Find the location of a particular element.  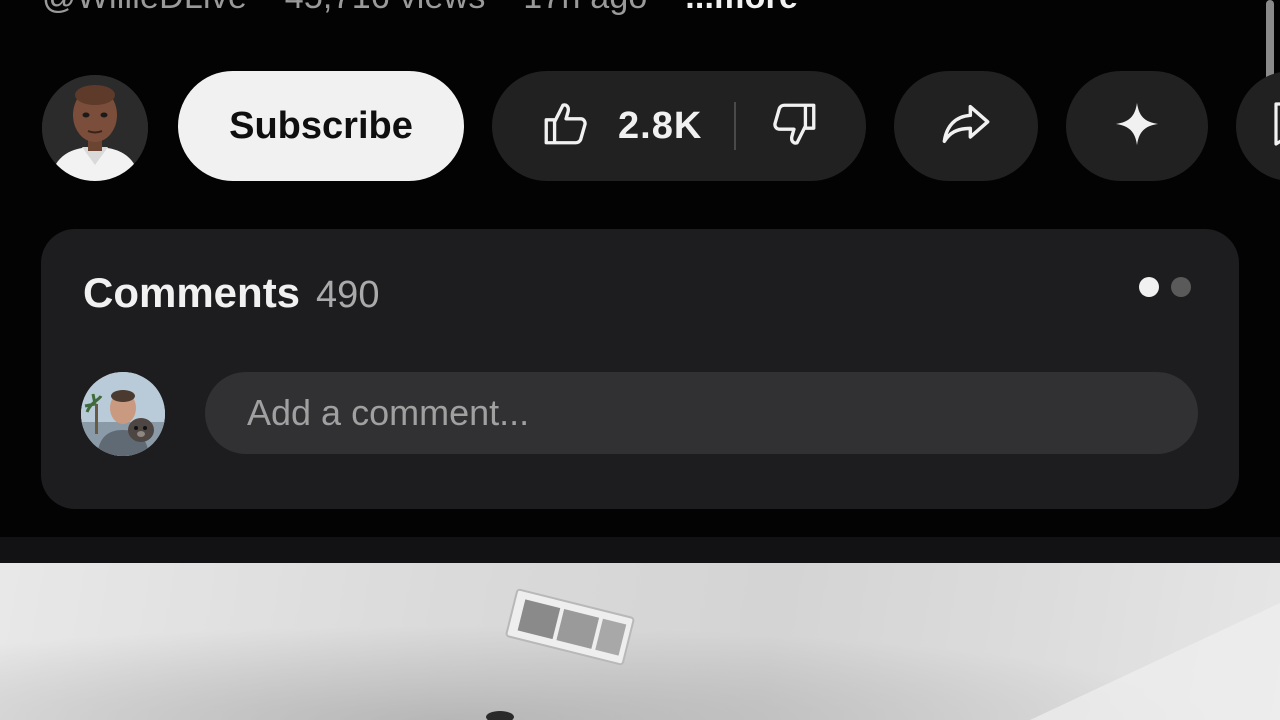

more-link: ...more is located at coordinates (741, 8).